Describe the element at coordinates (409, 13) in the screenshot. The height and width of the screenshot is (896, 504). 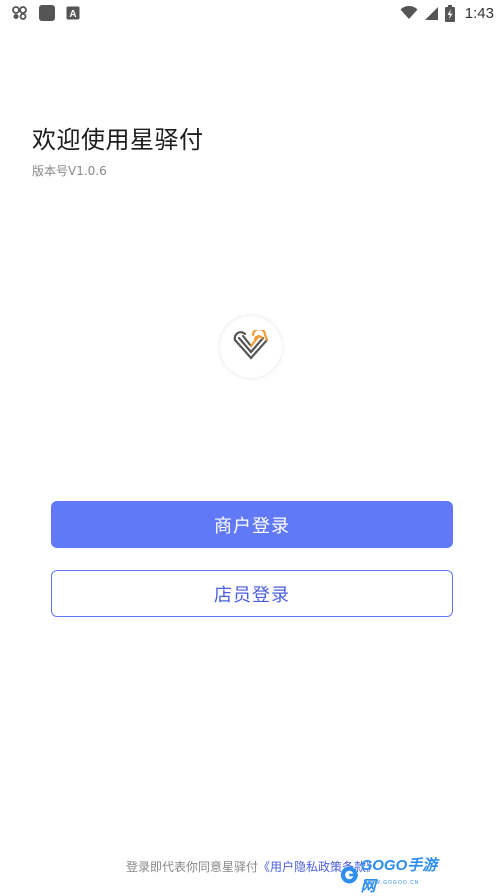
I see `wifi-icon` at that location.